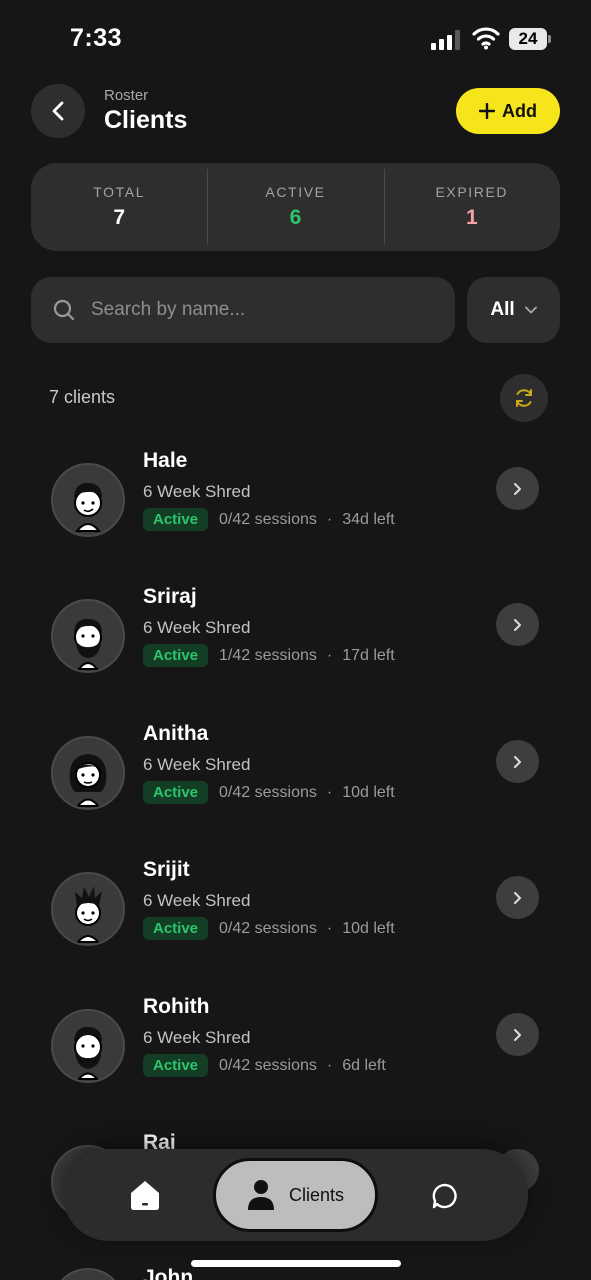 The height and width of the screenshot is (1280, 591). Describe the element at coordinates (445, 40) in the screenshot. I see `cellular-signal-icon` at that location.